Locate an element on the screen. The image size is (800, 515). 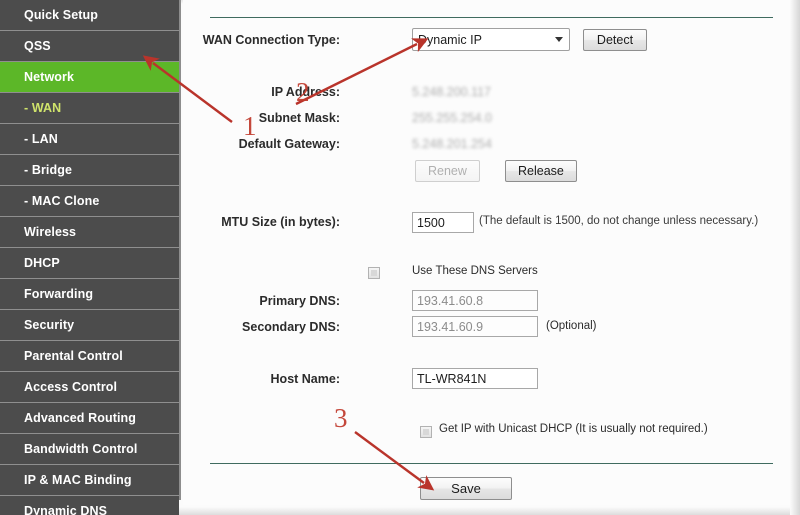
divider-top is located at coordinates (491, 17).